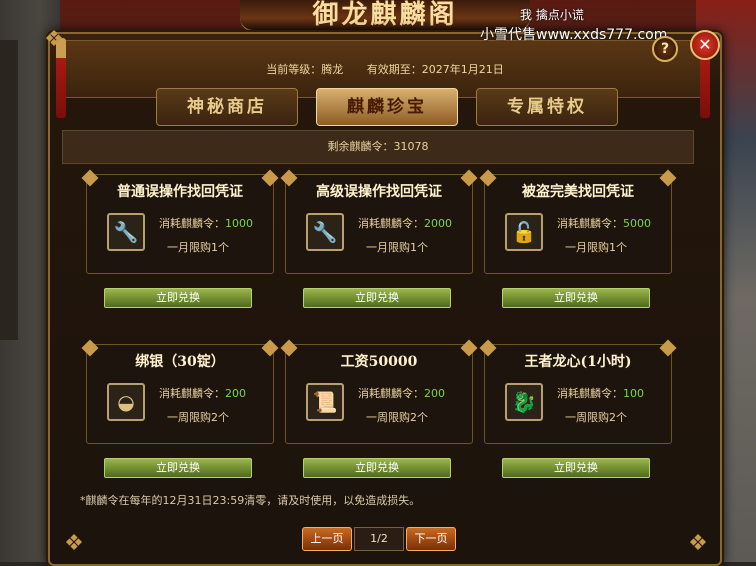  I want to click on reset-notice: *麒麟令在每年的12月31日23:59清零，请及时使用，以免造成损失。, so click(250, 500).